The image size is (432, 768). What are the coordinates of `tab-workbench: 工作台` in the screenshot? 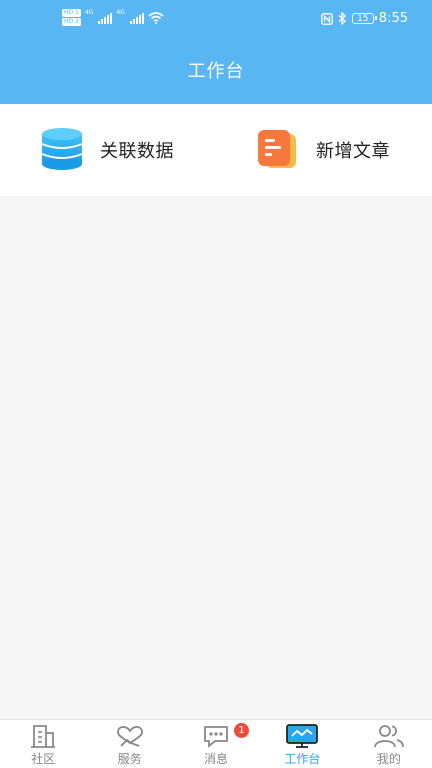 It's located at (302, 744).